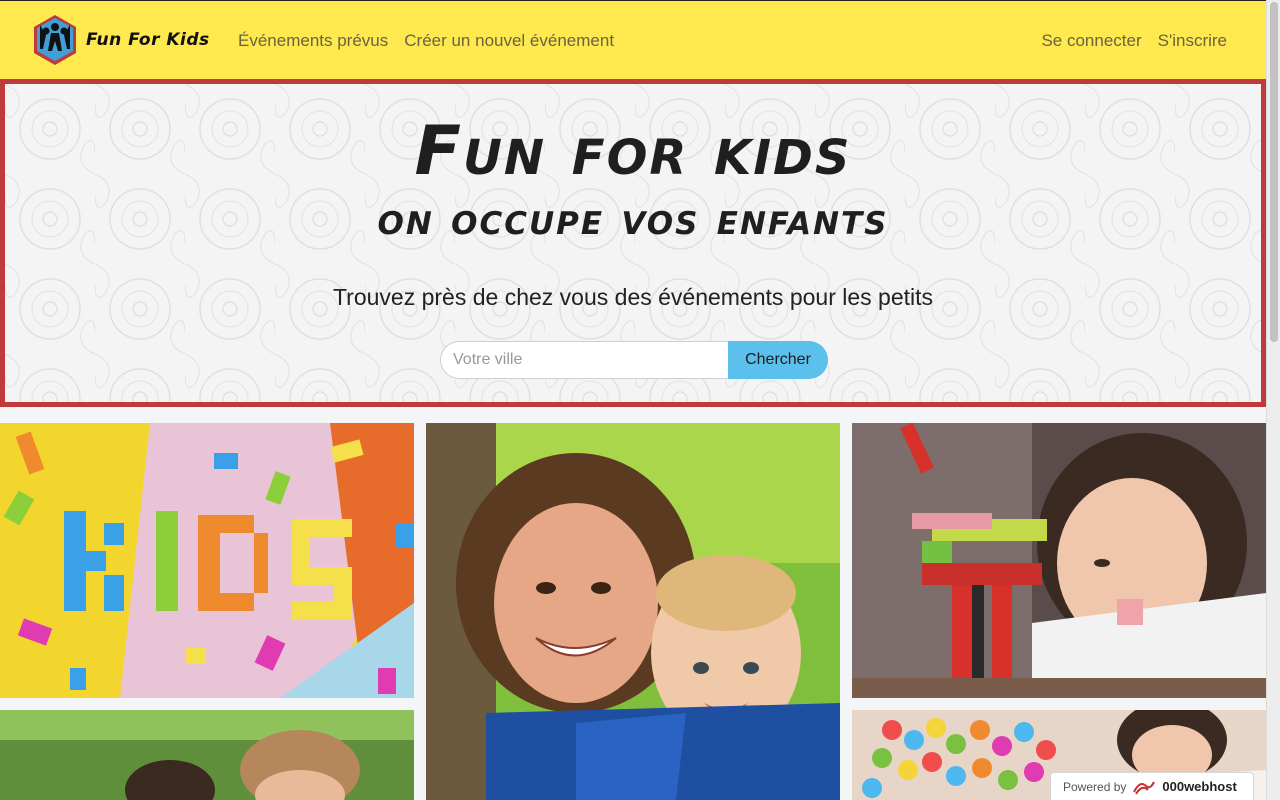 The image size is (1280, 800). I want to click on nav-right: Se connecter S'inscrire, so click(1134, 41).